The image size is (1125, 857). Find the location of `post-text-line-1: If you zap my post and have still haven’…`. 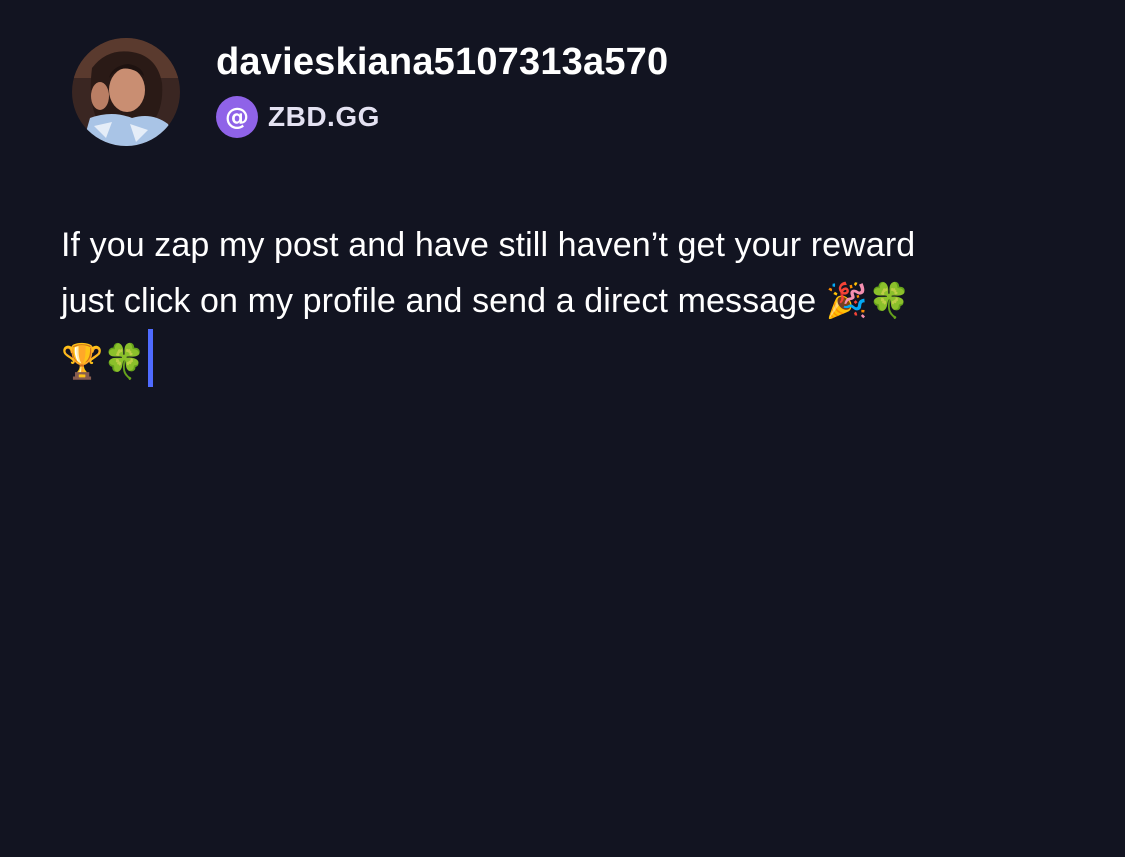

post-text-line-1: If you zap my post and have still haven’… is located at coordinates (488, 245).